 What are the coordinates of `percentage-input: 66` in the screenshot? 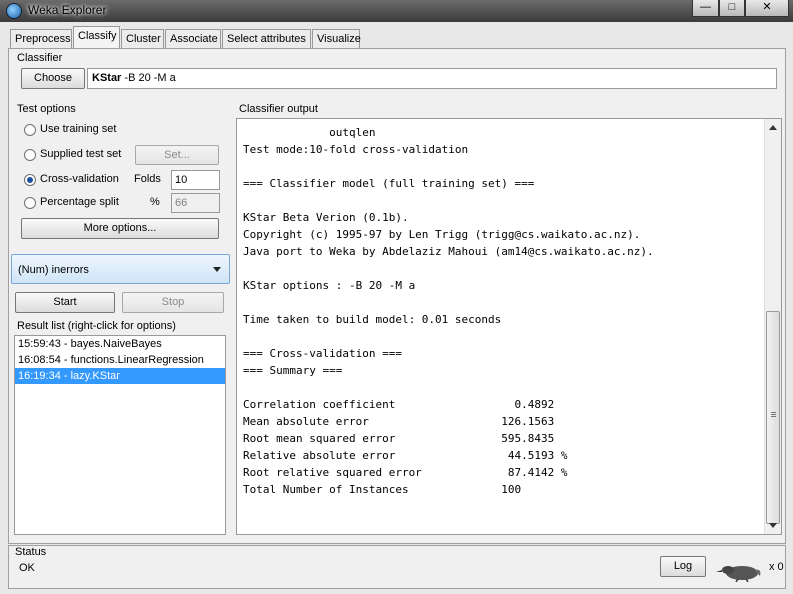 It's located at (195, 203).